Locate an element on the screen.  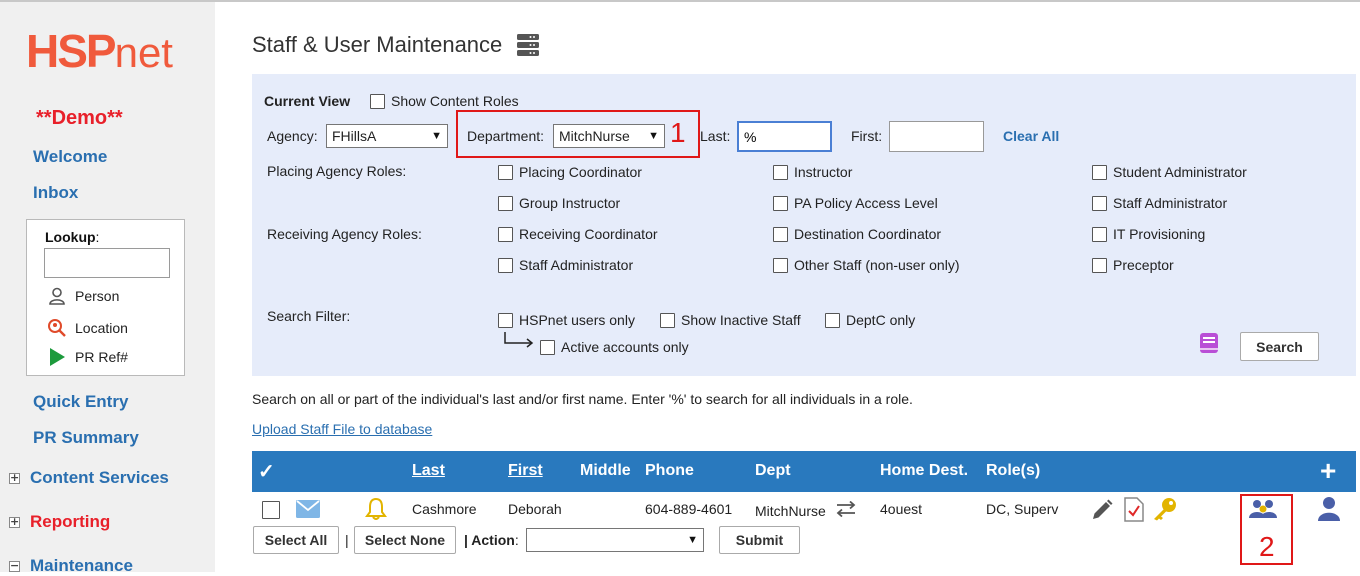
role-checkbox-placing-coordinator: Placing Coordinator is located at coordinates (570, 172).